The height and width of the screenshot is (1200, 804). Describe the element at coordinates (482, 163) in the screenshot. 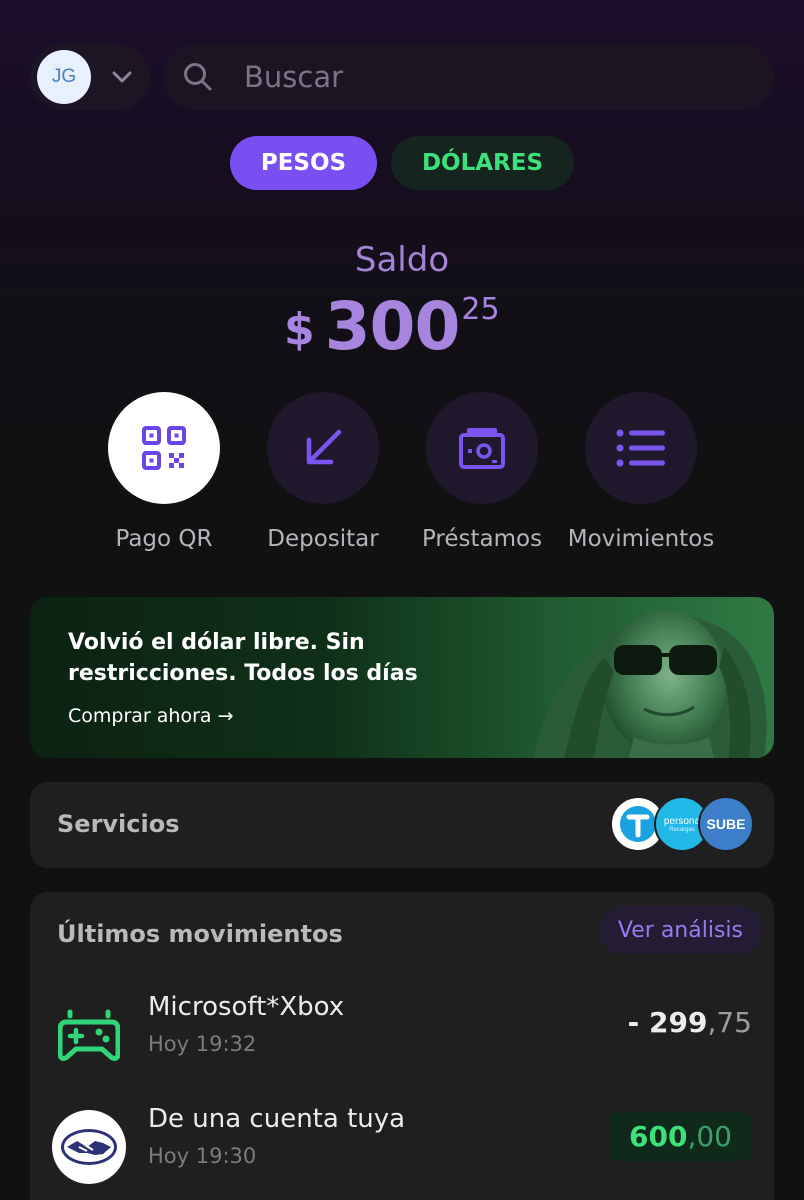

I see `tab-dolares: DÓLARES` at that location.